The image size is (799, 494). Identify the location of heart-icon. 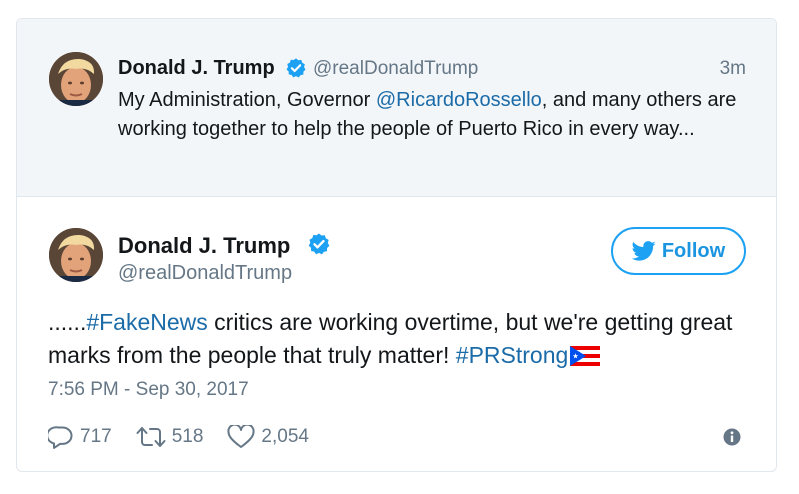
(241, 436).